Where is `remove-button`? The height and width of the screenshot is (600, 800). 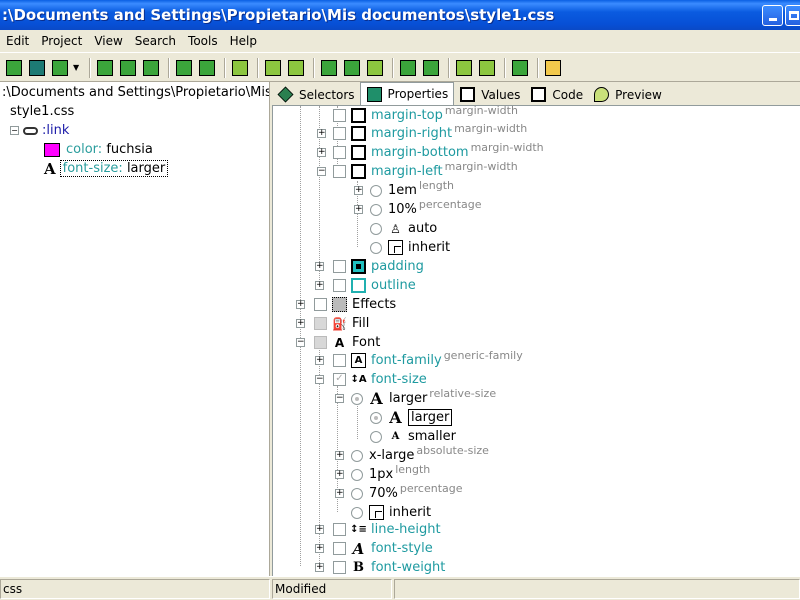 remove-button is located at coordinates (128, 68).